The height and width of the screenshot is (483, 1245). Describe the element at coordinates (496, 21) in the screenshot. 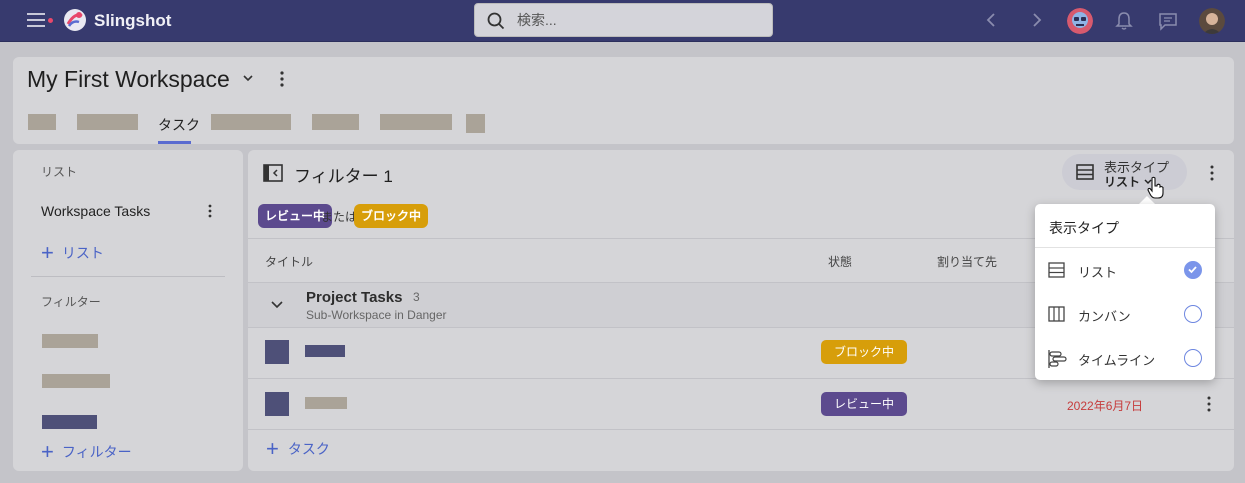

I see `search-icon` at that location.